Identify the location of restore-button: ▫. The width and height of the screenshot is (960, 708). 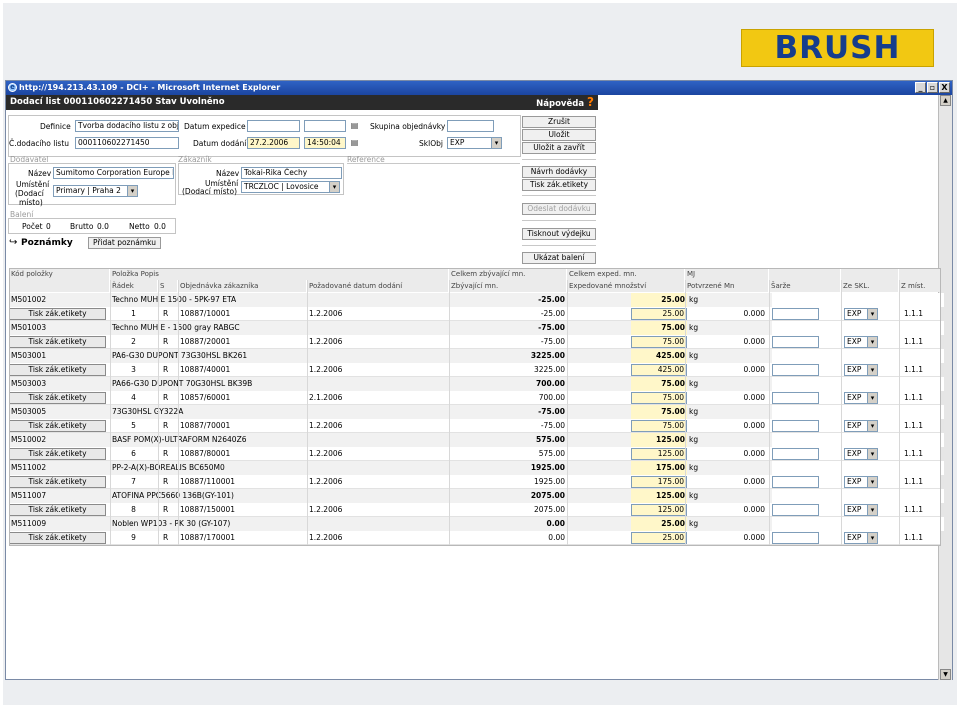
(932, 87).